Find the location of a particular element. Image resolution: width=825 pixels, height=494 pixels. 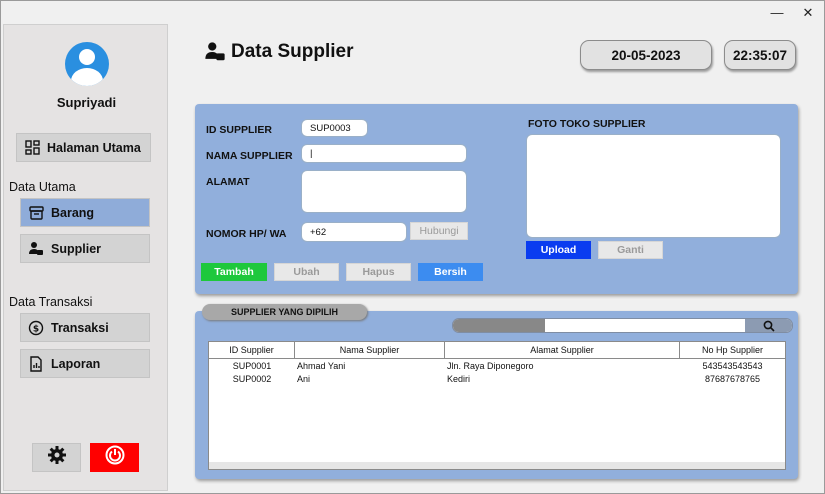

page-header: Data Supplier is located at coordinates (278, 52).